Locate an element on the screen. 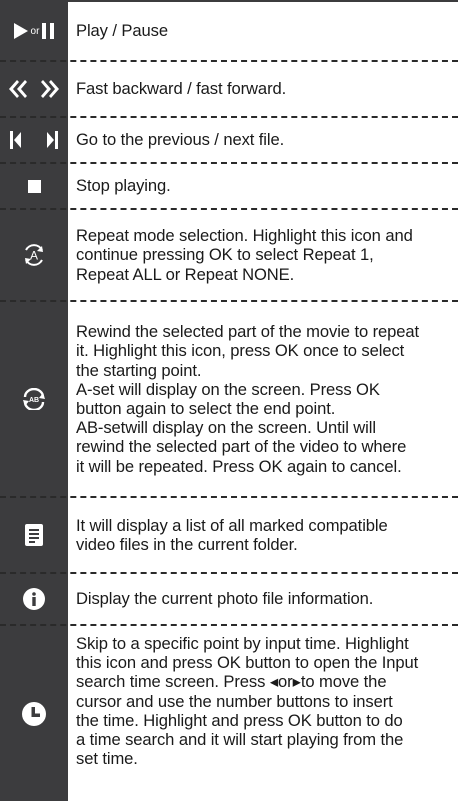  svg-text: A is located at coordinates (34, 256).